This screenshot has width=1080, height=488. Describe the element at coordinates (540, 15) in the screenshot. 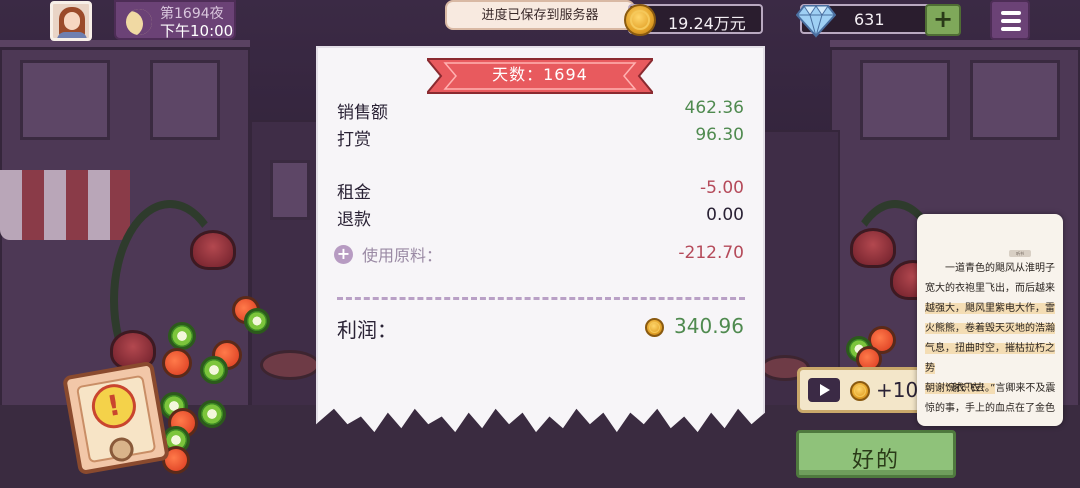

I see `save-toast: 进度已保存到服务器` at that location.